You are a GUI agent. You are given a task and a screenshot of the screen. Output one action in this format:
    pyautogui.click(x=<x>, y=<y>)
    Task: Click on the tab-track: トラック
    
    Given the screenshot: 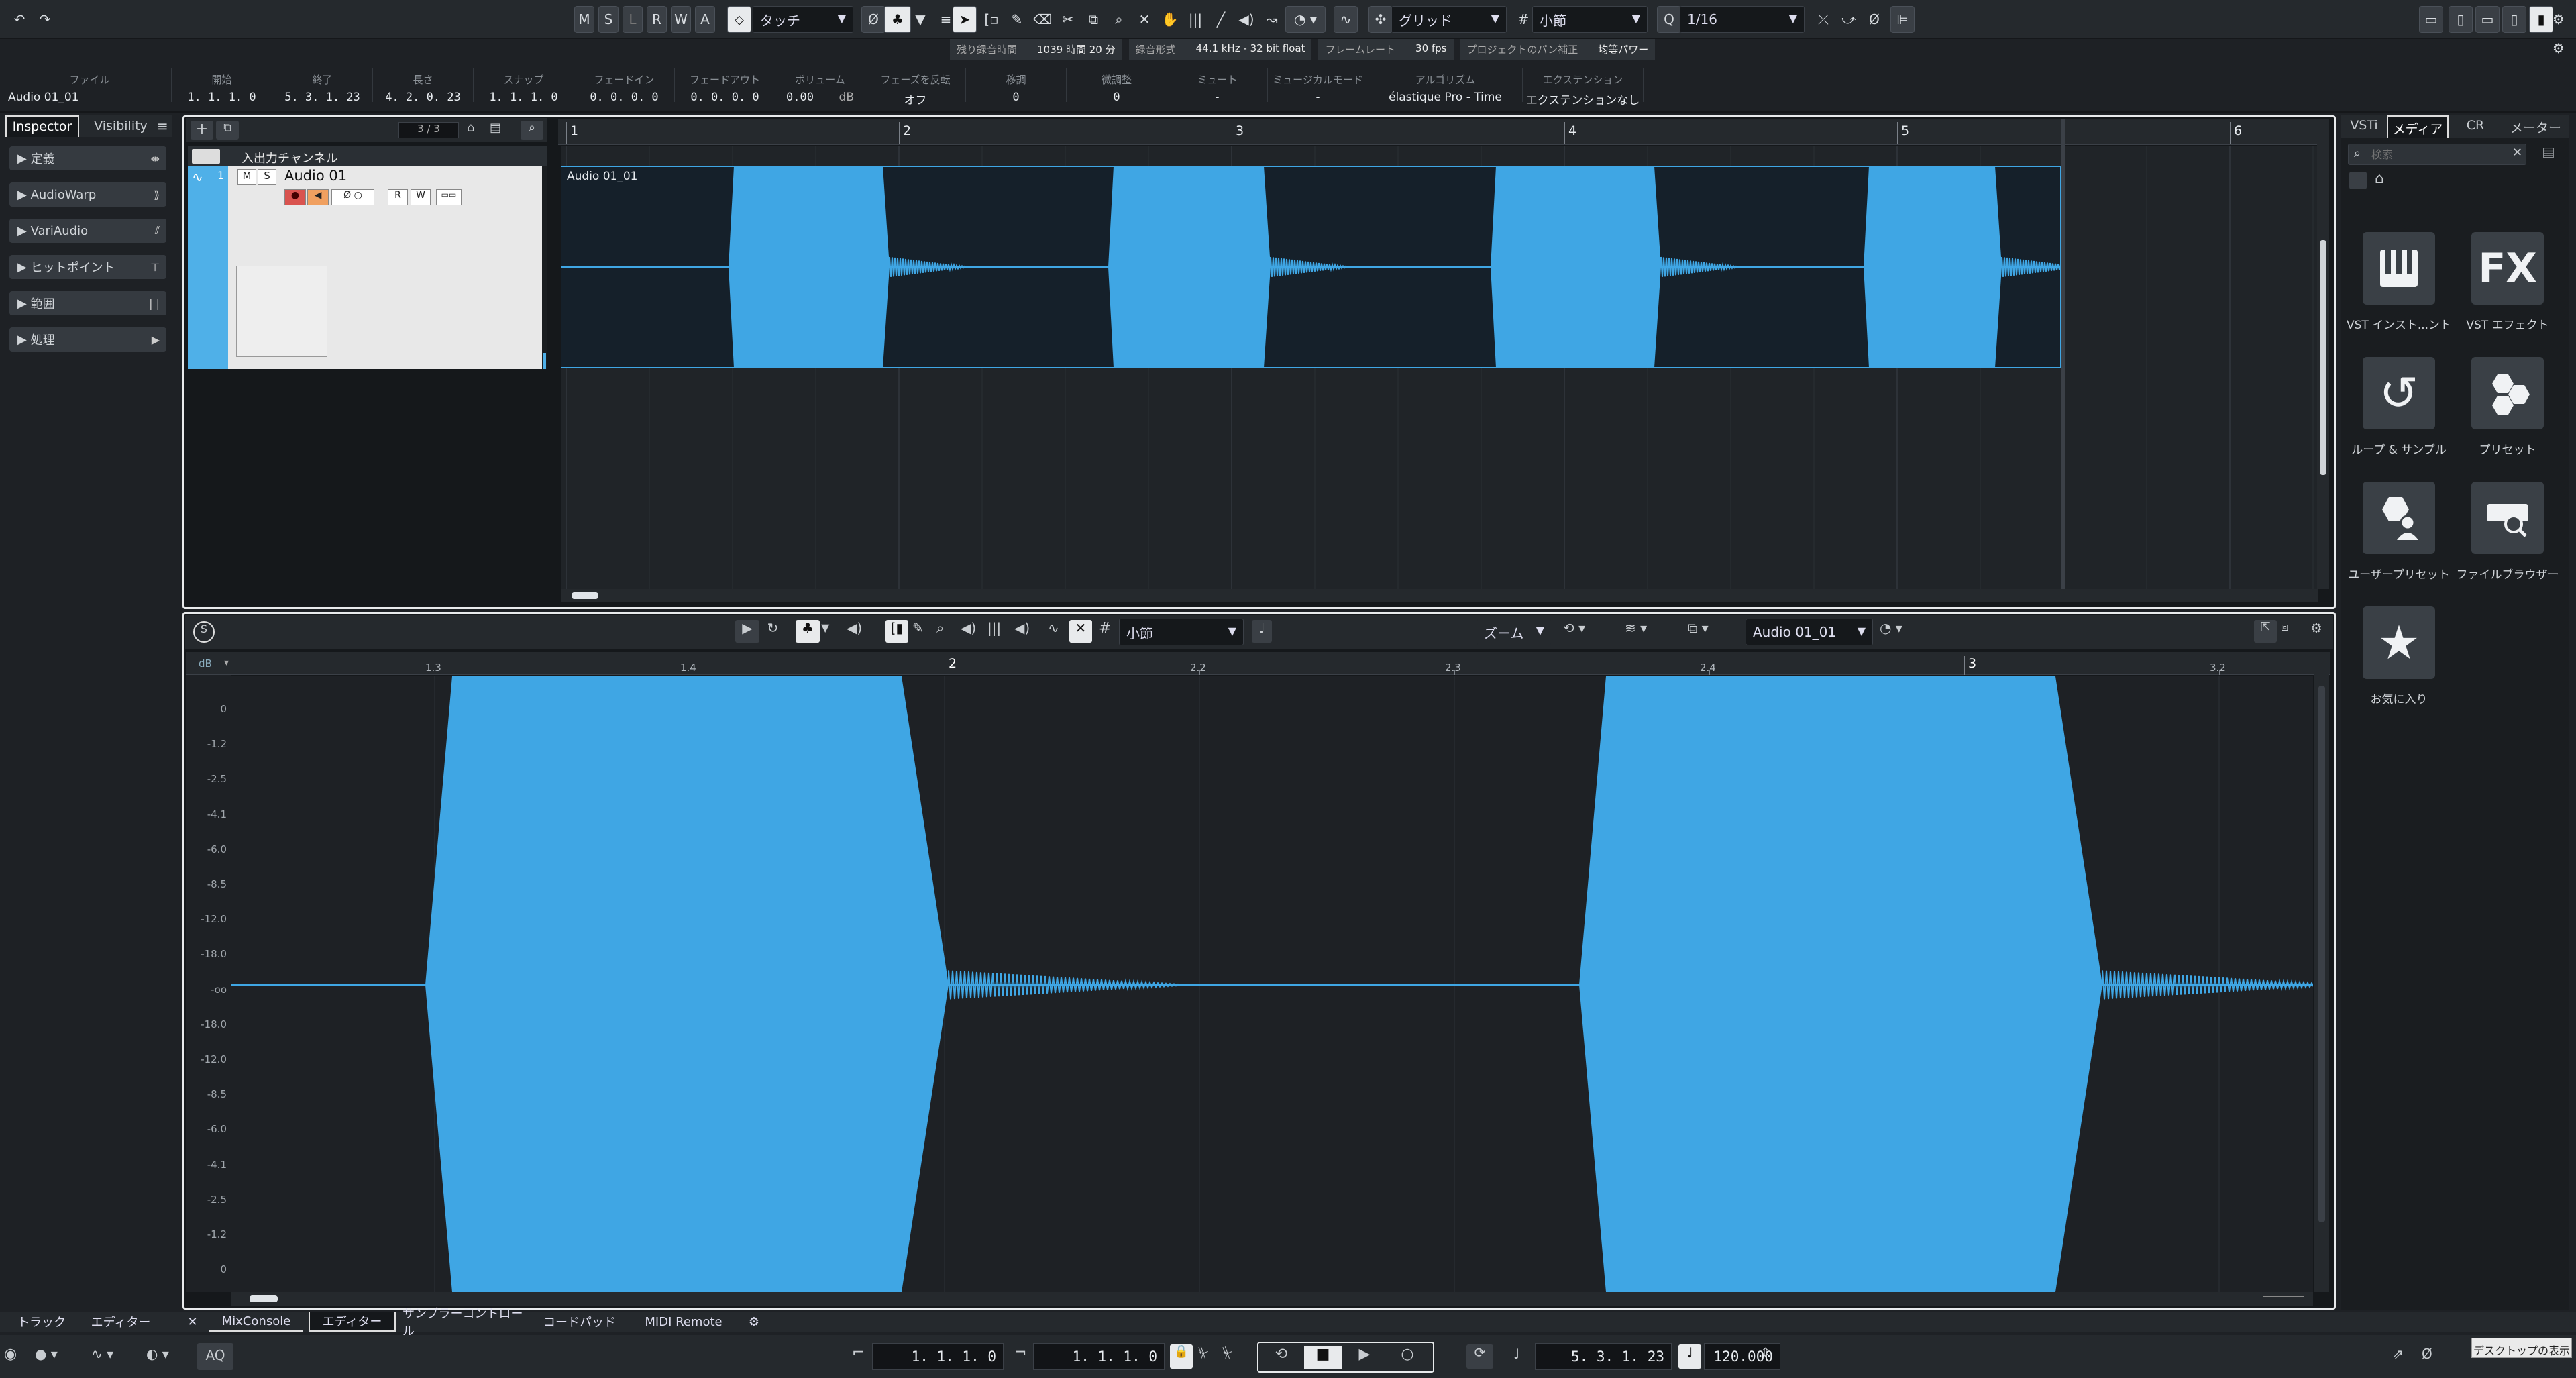 What is the action you would take?
    pyautogui.click(x=41, y=1322)
    